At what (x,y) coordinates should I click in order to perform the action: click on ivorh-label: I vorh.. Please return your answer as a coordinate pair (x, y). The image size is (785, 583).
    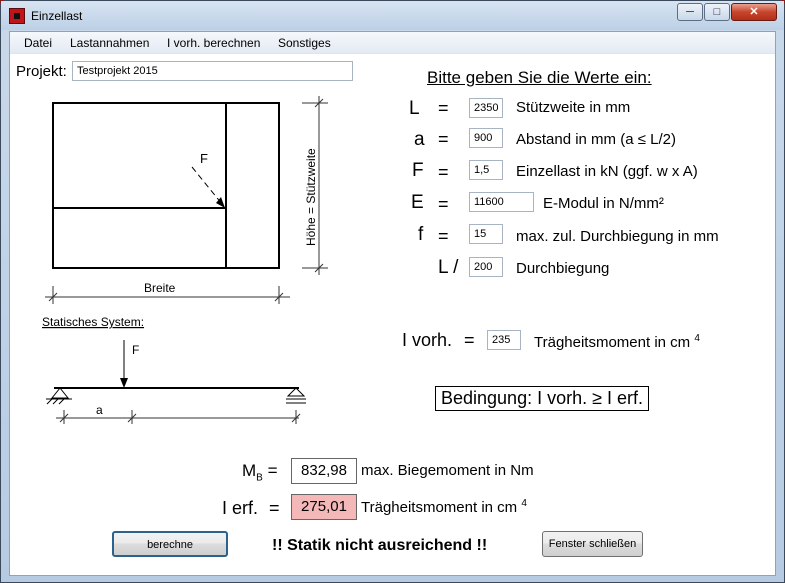
    Looking at the image, I should click on (427, 340).